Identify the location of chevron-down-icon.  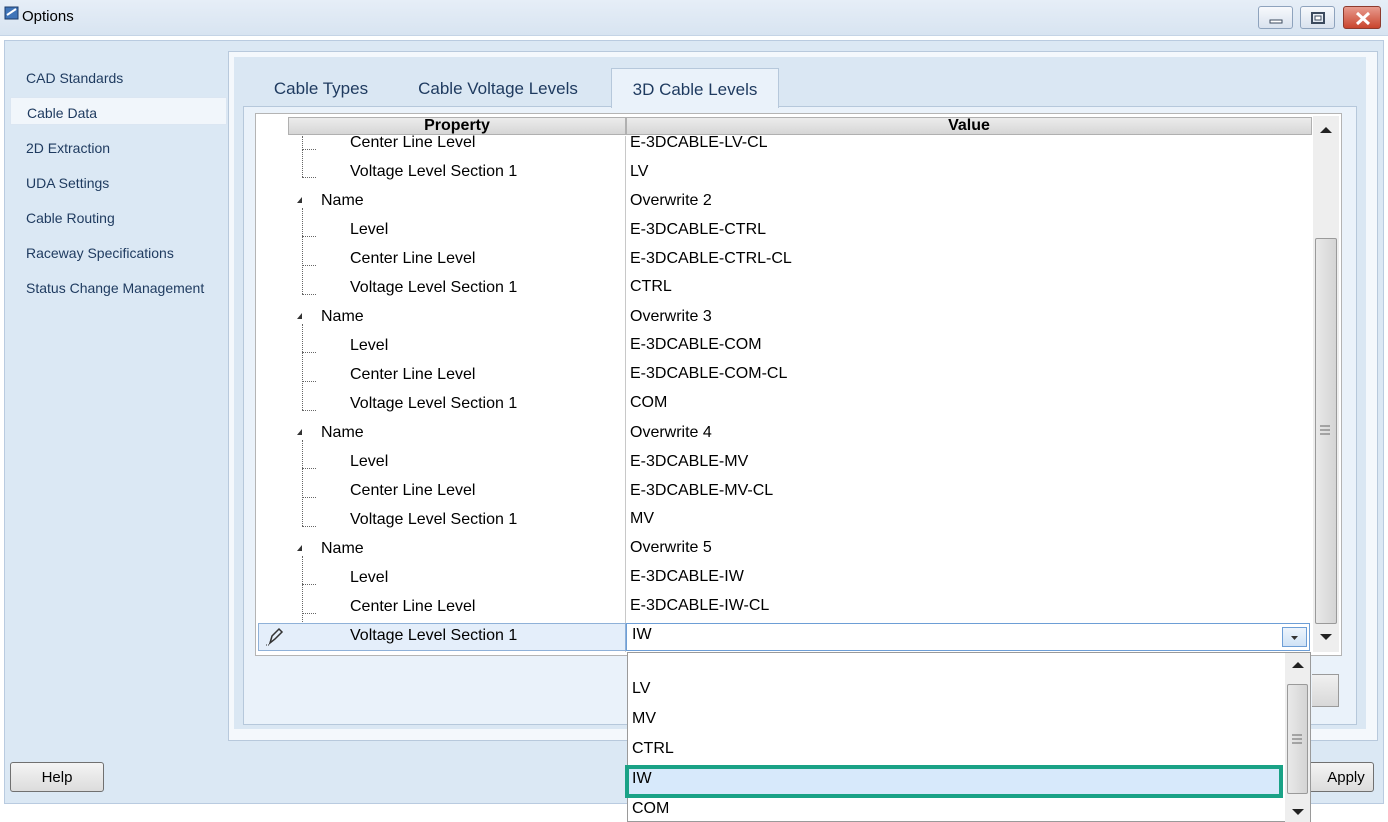
(1294, 638).